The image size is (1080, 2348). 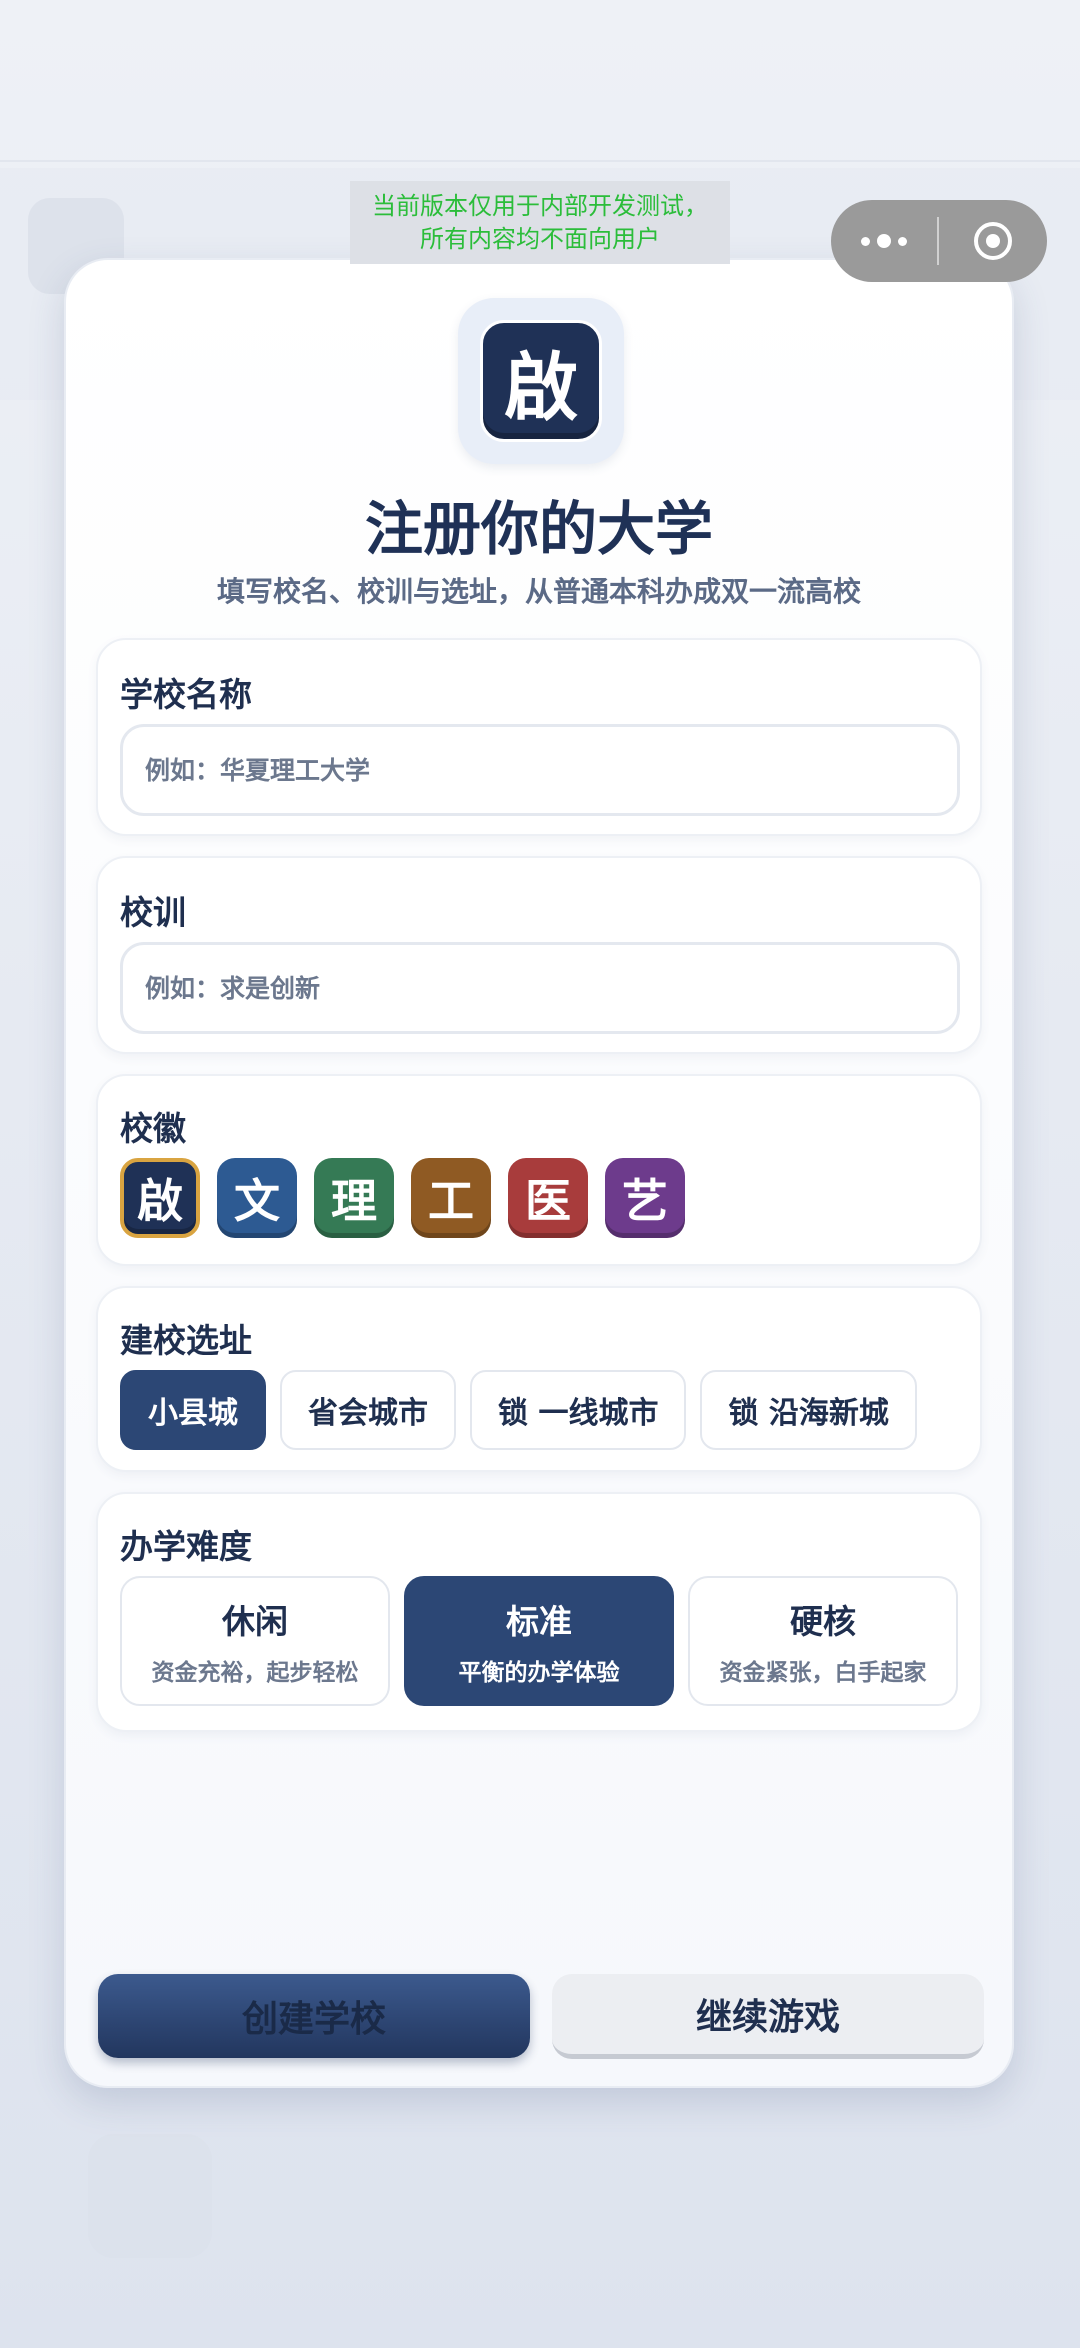 What do you see at coordinates (823, 1621) in the screenshot?
I see `difficulty-name: 硬核` at bounding box center [823, 1621].